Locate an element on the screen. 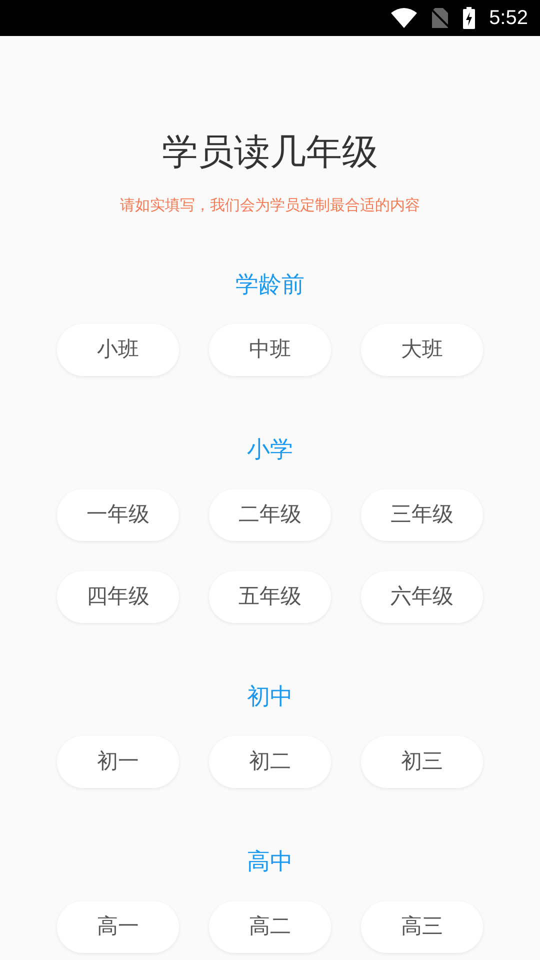 The width and height of the screenshot is (540, 960). grade-option: 初三 is located at coordinates (422, 762).